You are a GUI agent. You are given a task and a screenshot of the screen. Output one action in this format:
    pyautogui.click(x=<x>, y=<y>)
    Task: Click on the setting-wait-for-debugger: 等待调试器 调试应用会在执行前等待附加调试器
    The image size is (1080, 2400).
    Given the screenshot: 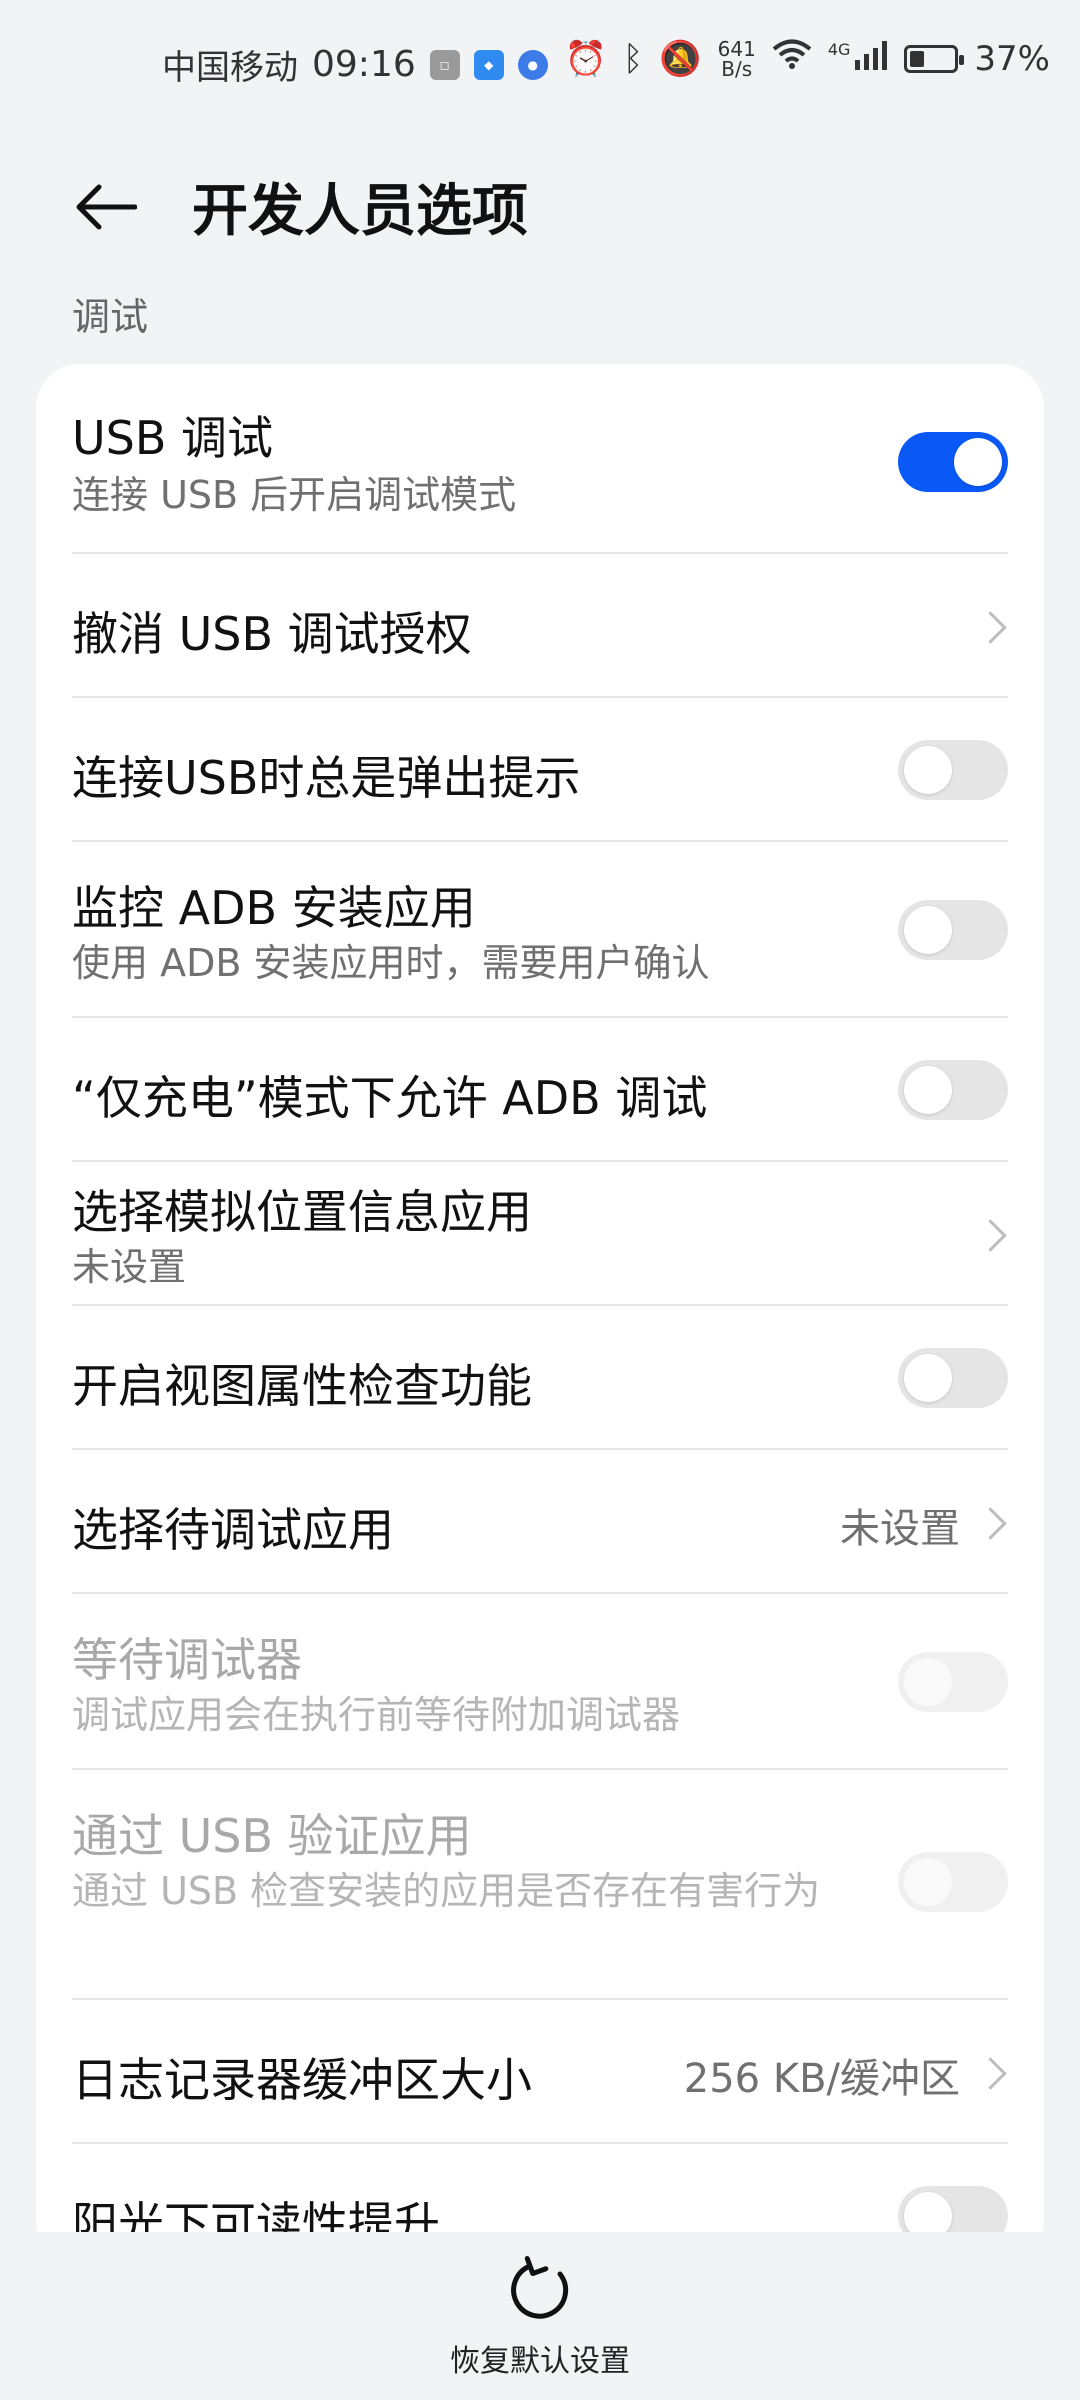 What is the action you would take?
    pyautogui.click(x=540, y=1682)
    